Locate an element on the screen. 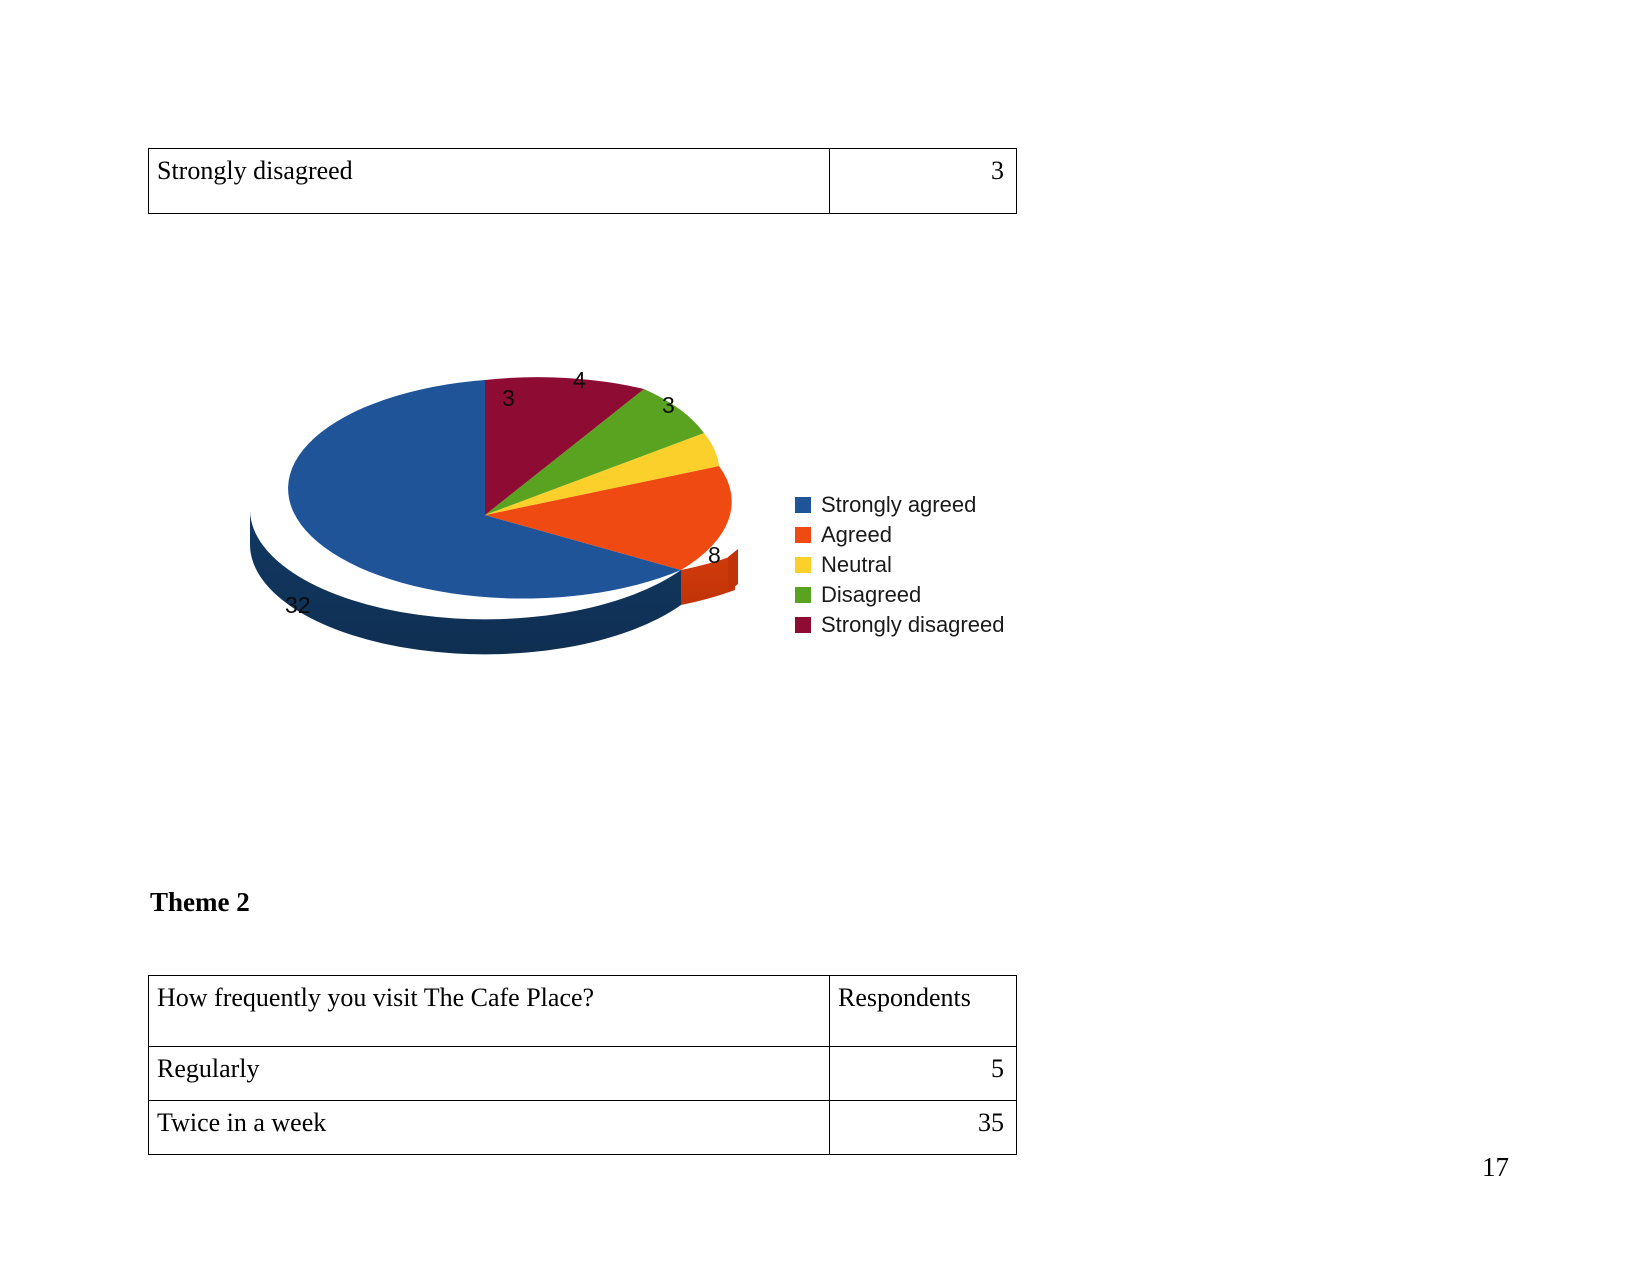 This screenshot has height=1275, width=1651. table-row: Strongly disagreed 3 is located at coordinates (582, 181).